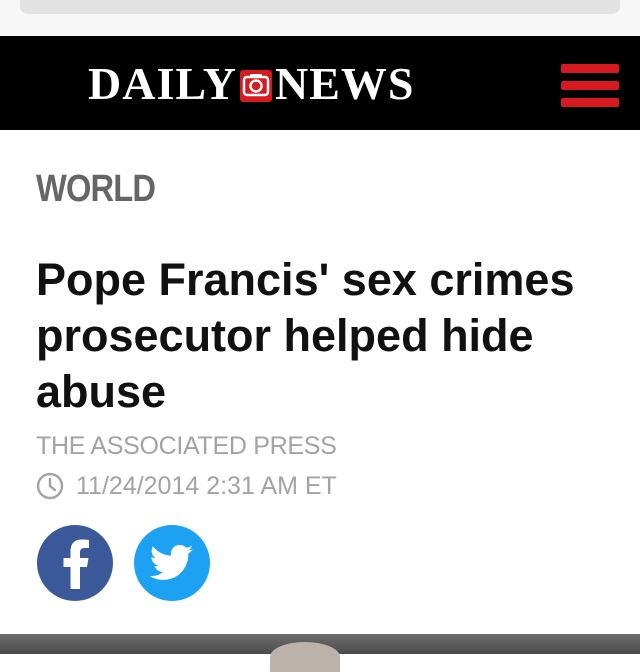 The image size is (640, 672). I want to click on hamburger-menu-icon, so click(590, 86).